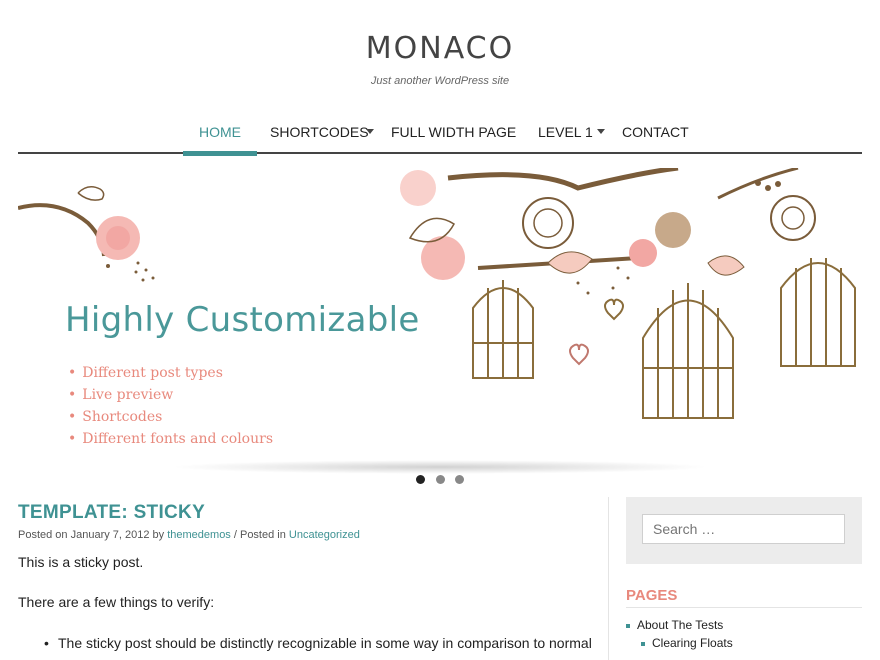 The height and width of the screenshot is (660, 880). Describe the element at coordinates (692, 643) in the screenshot. I see `page-link-label: Clearing Floats` at that location.